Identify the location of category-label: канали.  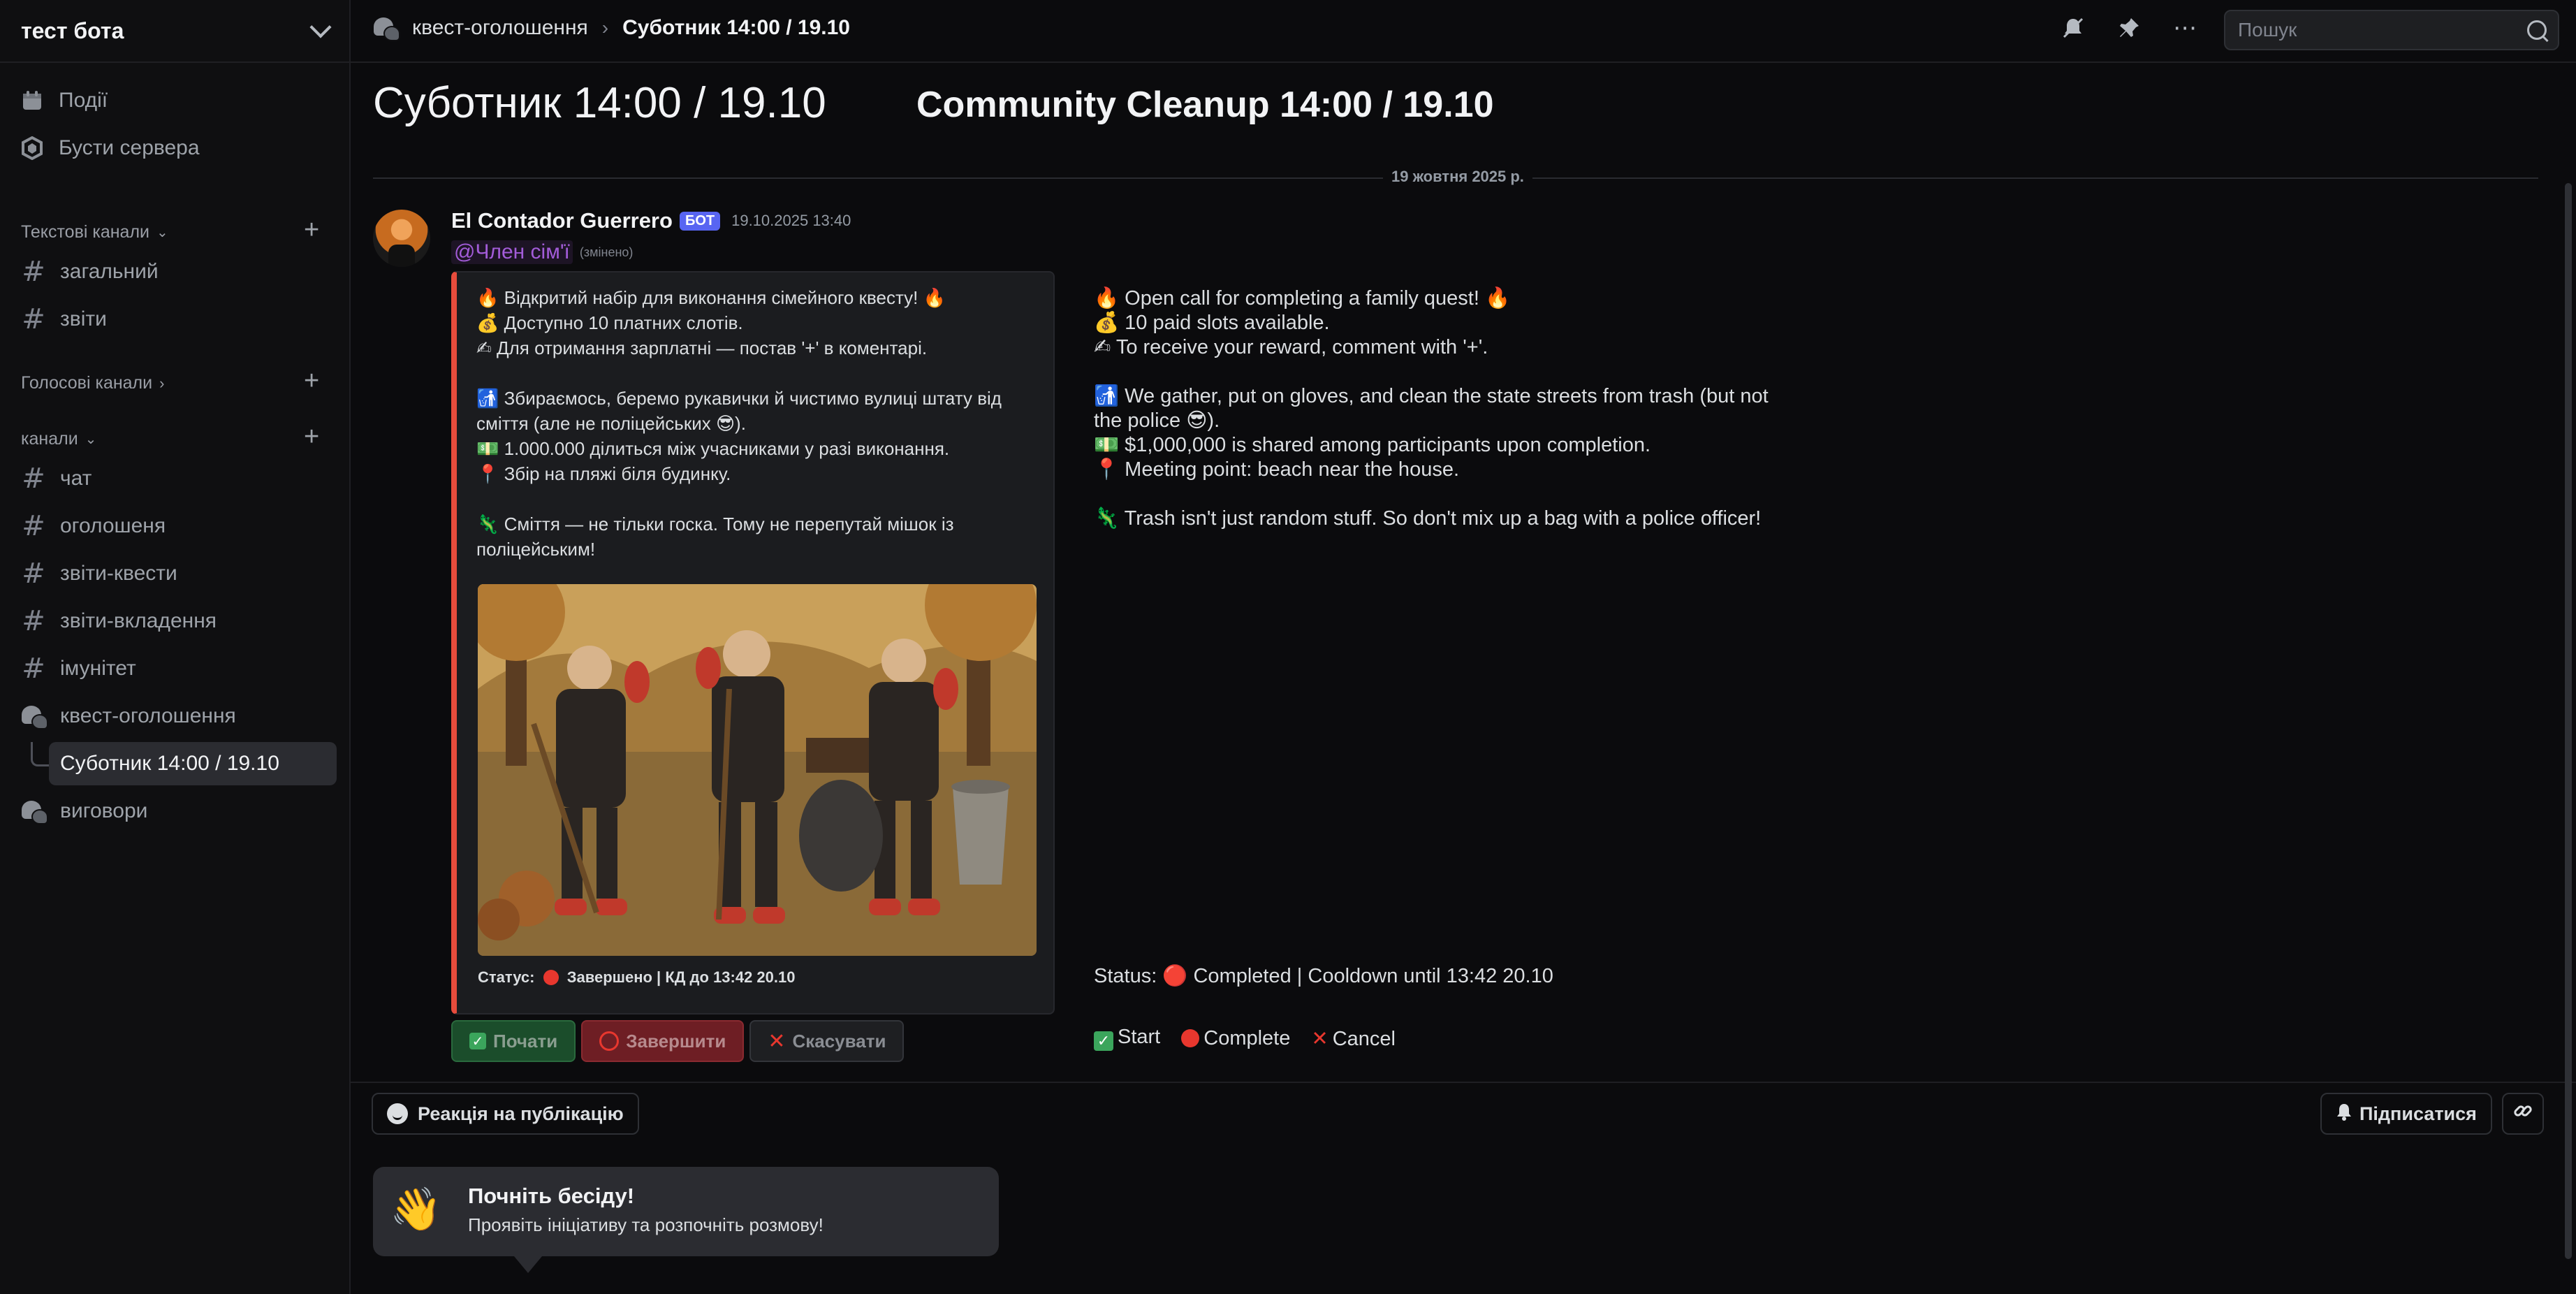
(50, 439).